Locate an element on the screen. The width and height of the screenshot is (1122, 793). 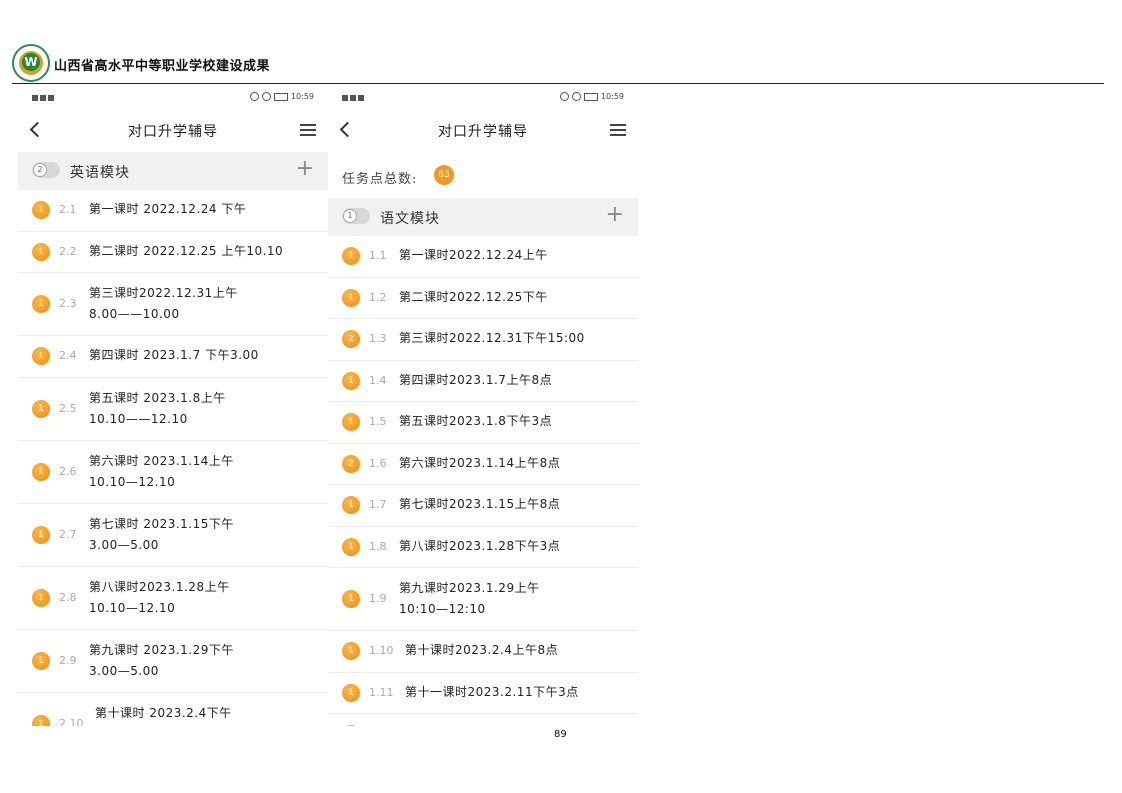
lesson-item: 1 1.2 第二课时2022.12.25下午 is located at coordinates (483, 298).